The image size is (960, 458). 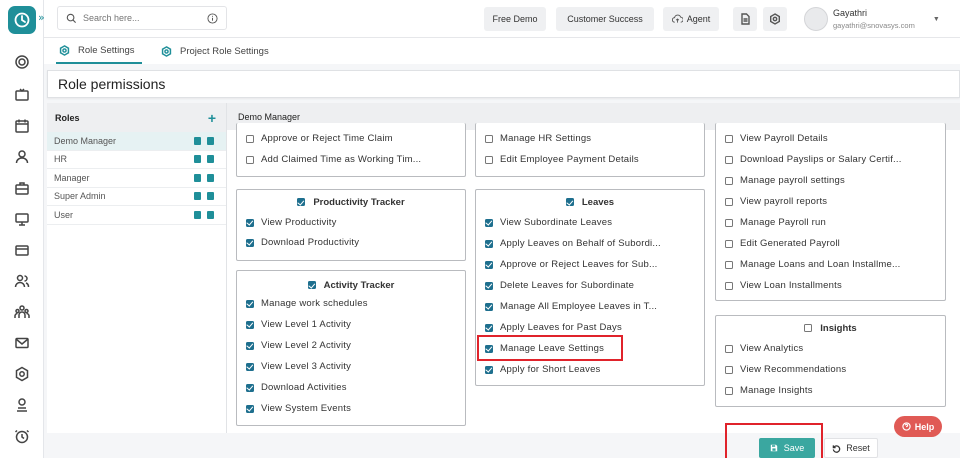 I want to click on users-icon, so click(x=22, y=281).